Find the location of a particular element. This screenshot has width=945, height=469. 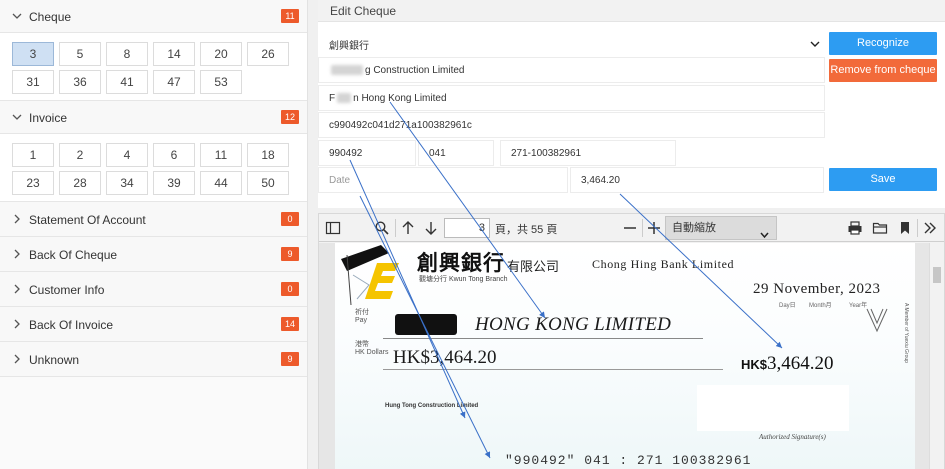

section-label: Cheque is located at coordinates (50, 17).